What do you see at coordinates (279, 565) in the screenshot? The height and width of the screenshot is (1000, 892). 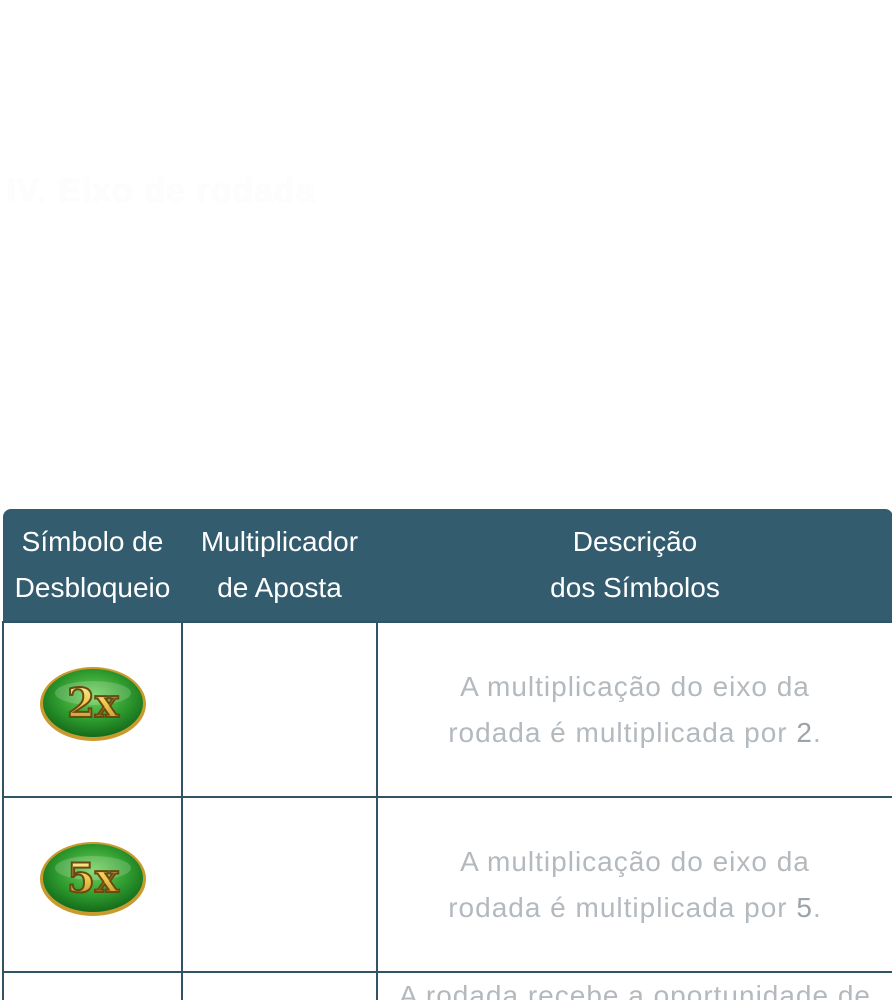 I see `header-bet-multiplier: Multiplicador de Aposta` at bounding box center [279, 565].